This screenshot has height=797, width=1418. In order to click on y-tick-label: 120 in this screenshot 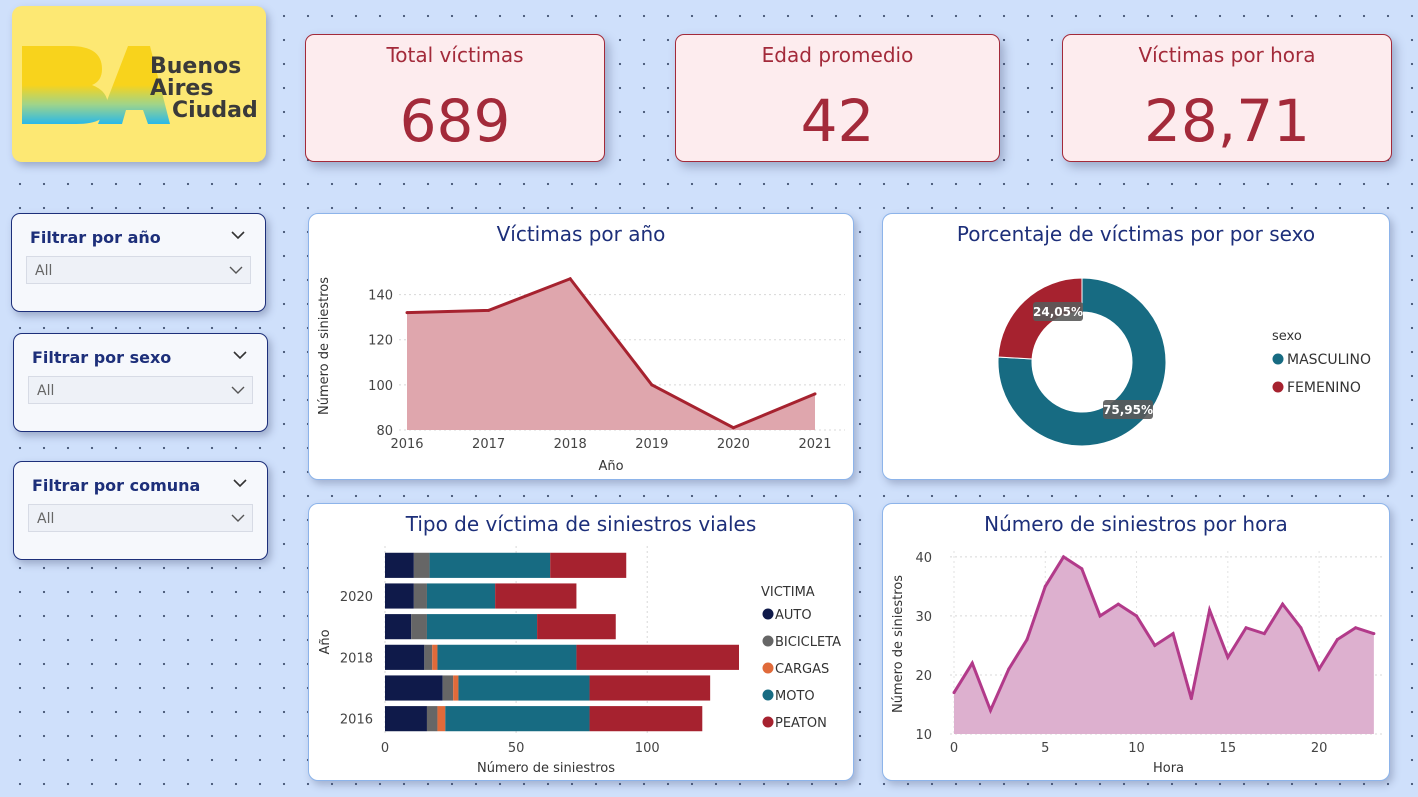, I will do `click(380, 341)`.